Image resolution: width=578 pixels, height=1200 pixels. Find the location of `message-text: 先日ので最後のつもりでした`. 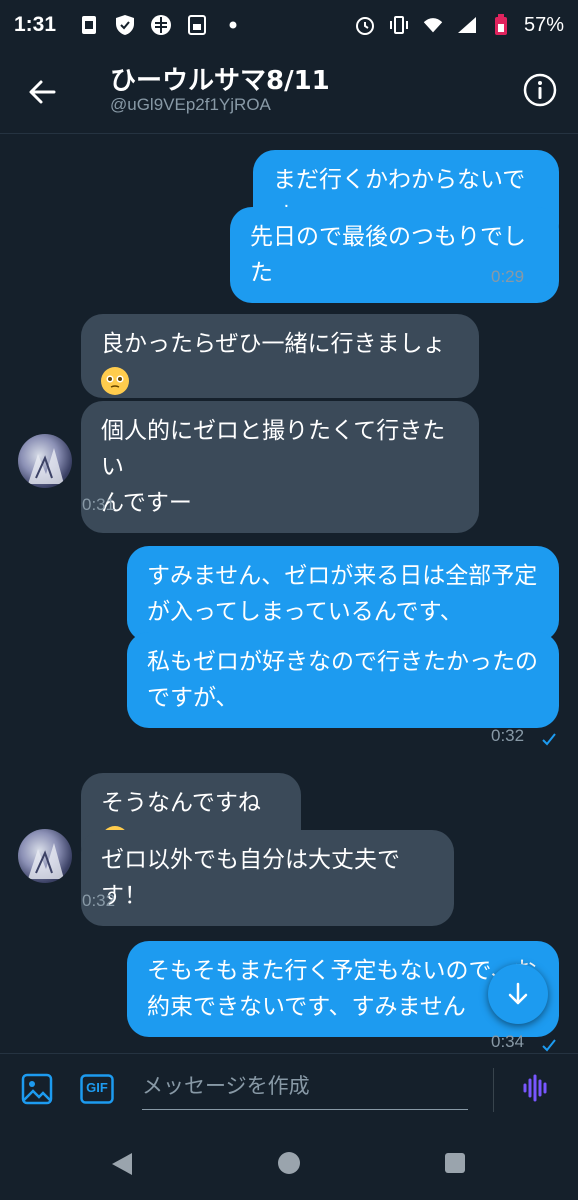

message-text: 先日ので最後のつもりでした is located at coordinates (388, 255).